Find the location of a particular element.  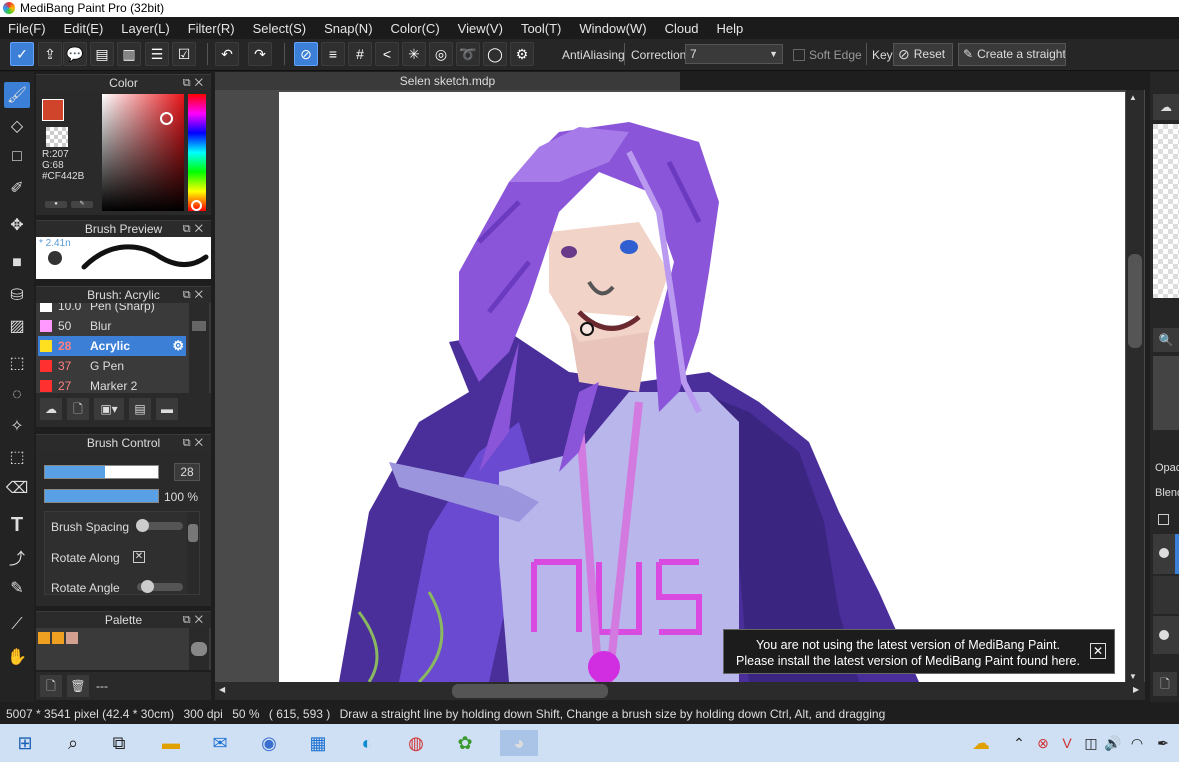

layer-option-checkbox is located at coordinates (1163, 519).